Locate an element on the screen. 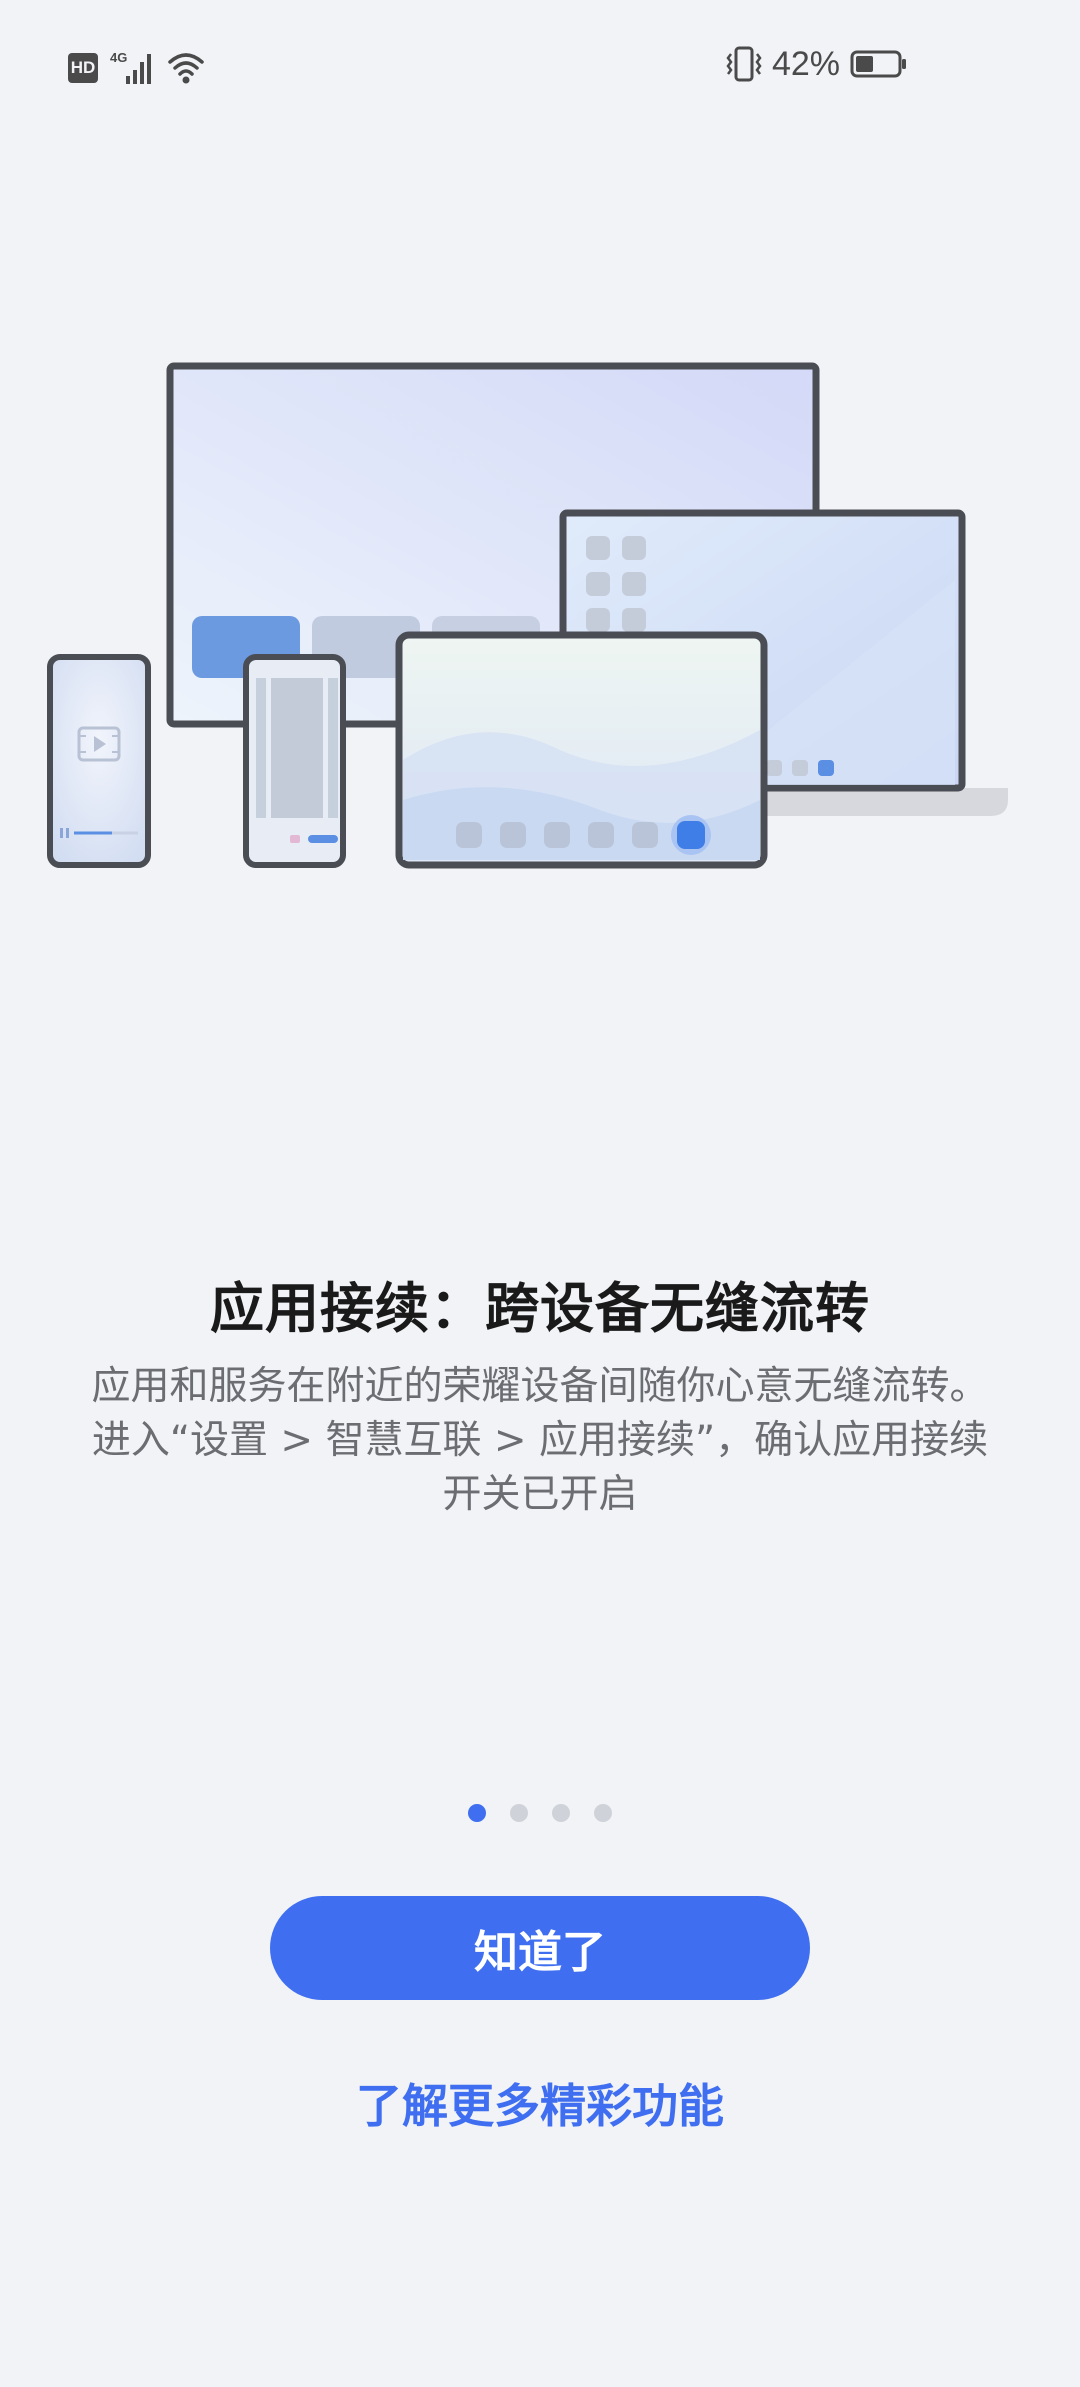 The image size is (1080, 2387). phone-device-middle is located at coordinates (294, 761).